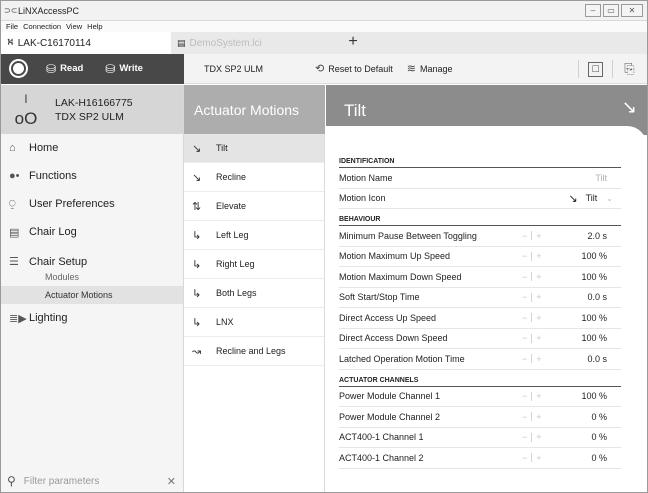 This screenshot has width=648, height=493. I want to click on menu-help: Help, so click(94, 26).